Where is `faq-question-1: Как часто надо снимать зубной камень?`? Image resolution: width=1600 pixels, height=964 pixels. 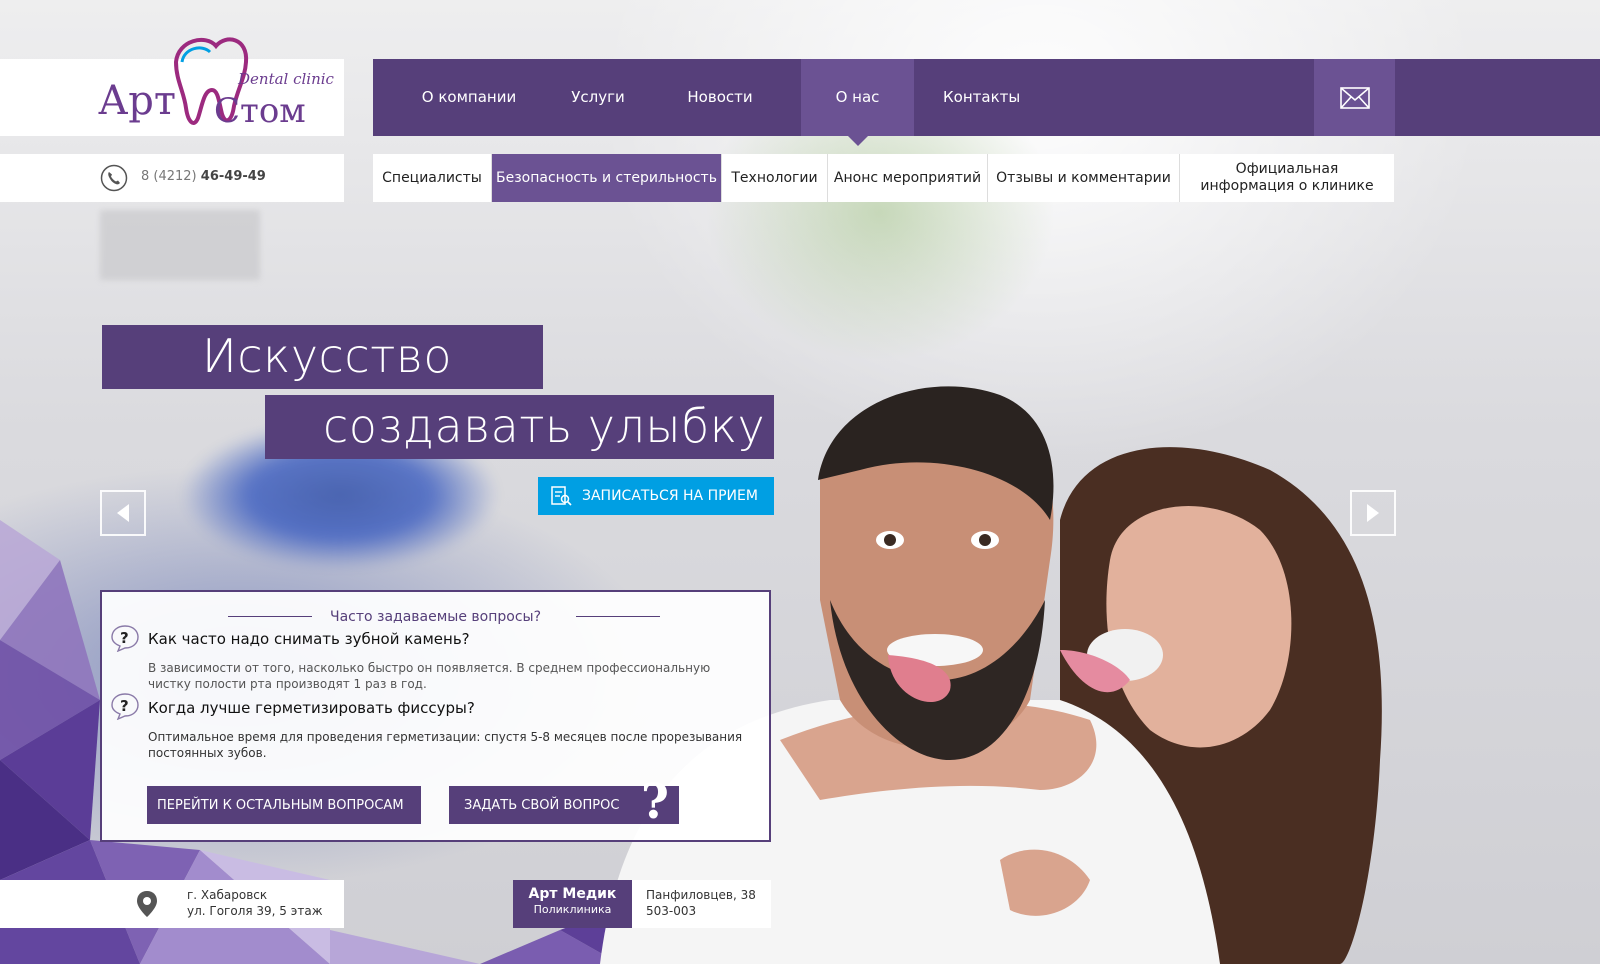 faq-question-1: Как часто надо снимать зубной камень? is located at coordinates (309, 639).